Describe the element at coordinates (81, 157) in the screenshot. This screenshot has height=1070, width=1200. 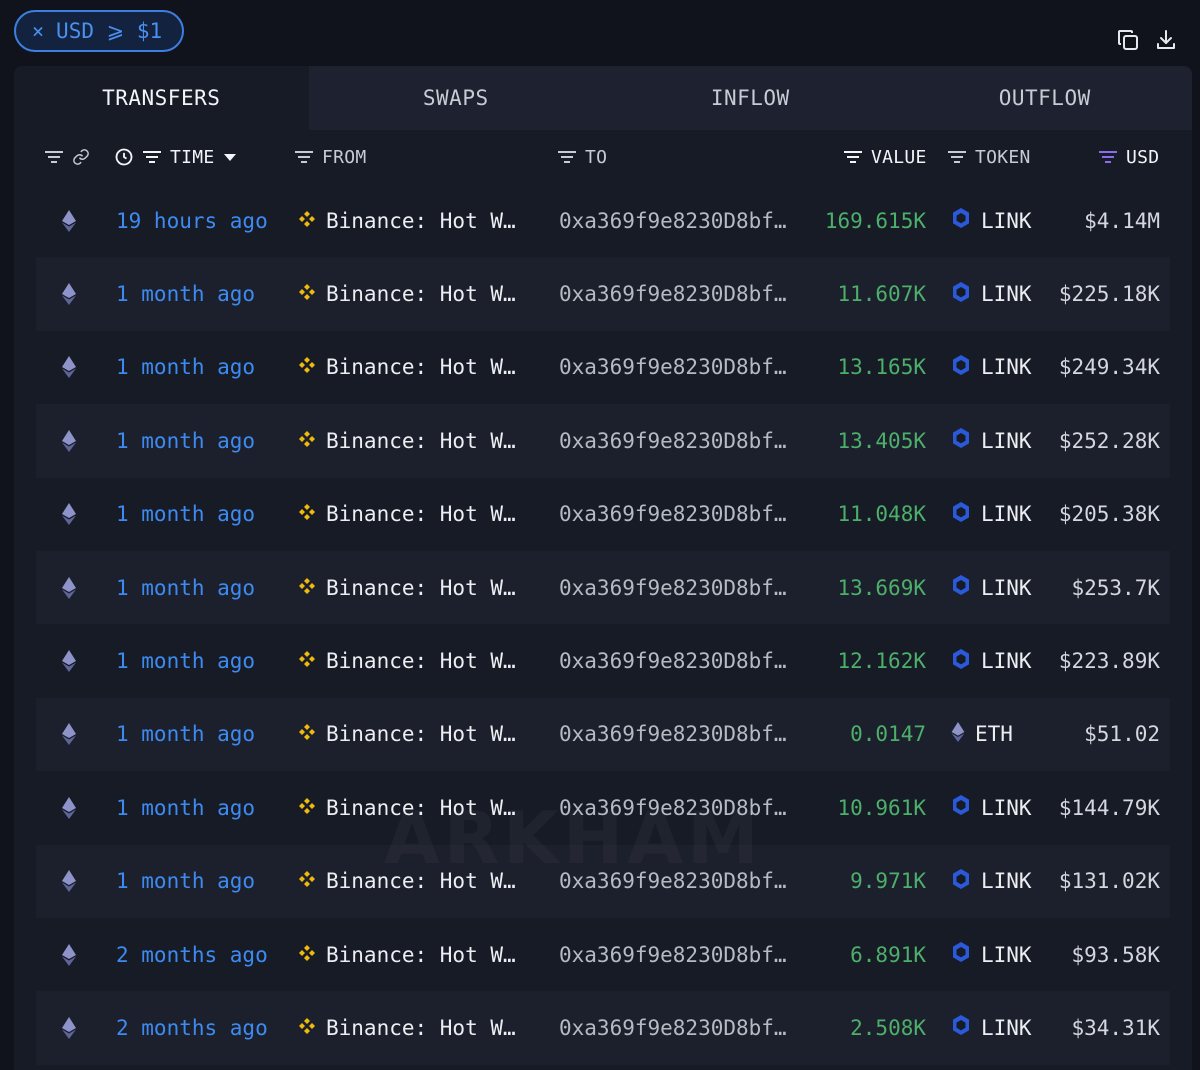
I see `link-chain-icon` at that location.